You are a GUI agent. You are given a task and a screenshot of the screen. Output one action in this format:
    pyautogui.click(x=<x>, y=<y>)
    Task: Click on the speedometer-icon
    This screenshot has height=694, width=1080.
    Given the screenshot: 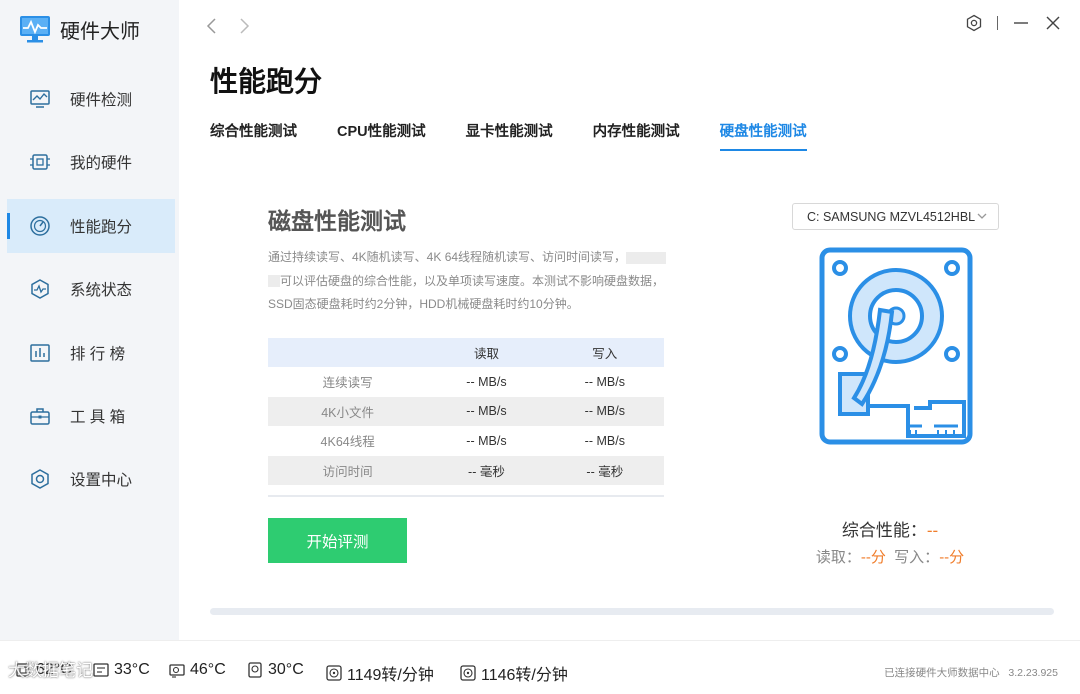 What is the action you would take?
    pyautogui.click(x=40, y=226)
    